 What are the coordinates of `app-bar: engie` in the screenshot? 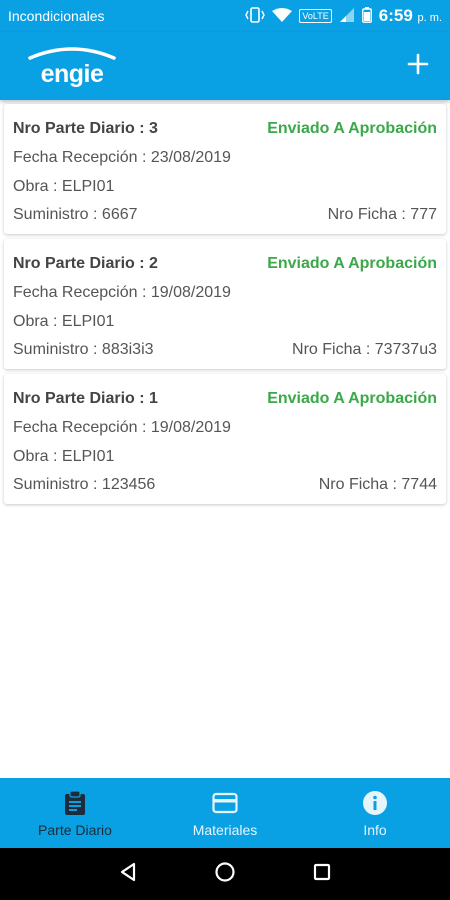 It's located at (225, 66).